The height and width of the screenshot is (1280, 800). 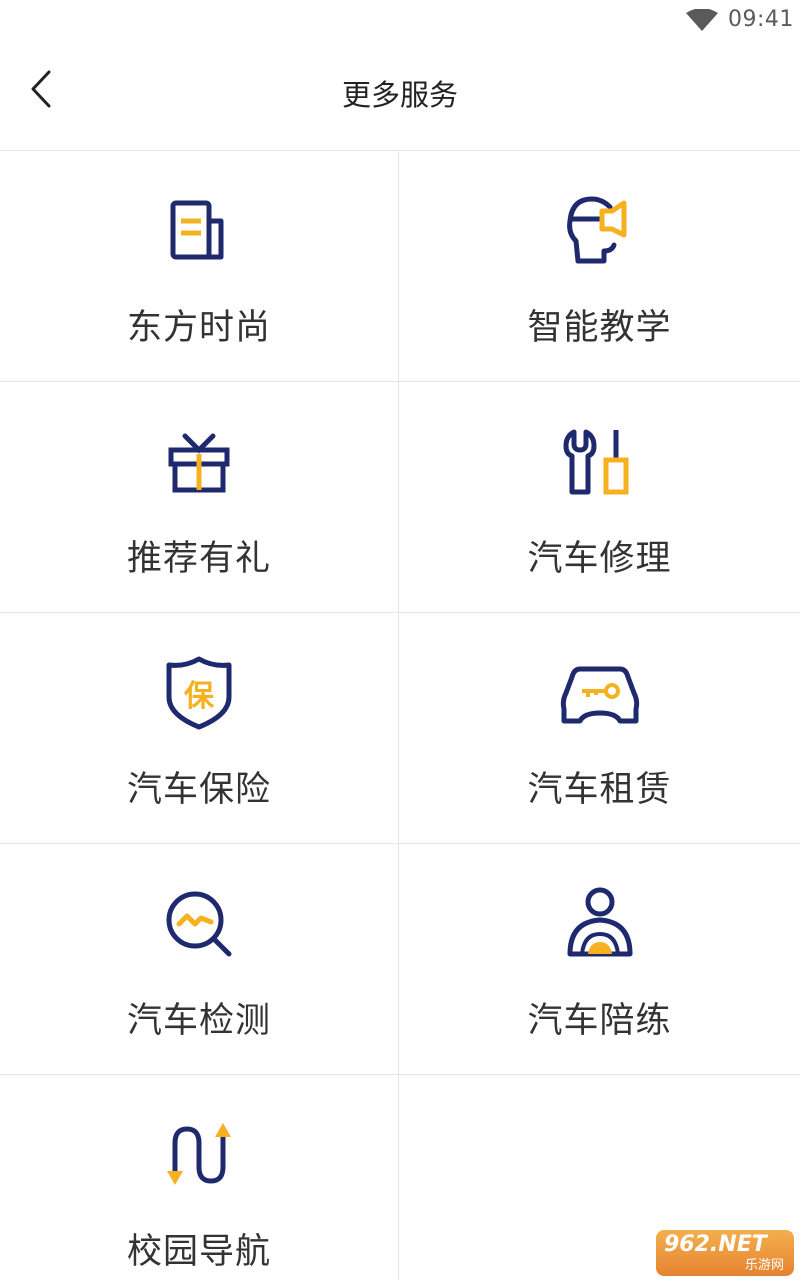 I want to click on service-item-referral: 推荐有礼, so click(x=199, y=497).